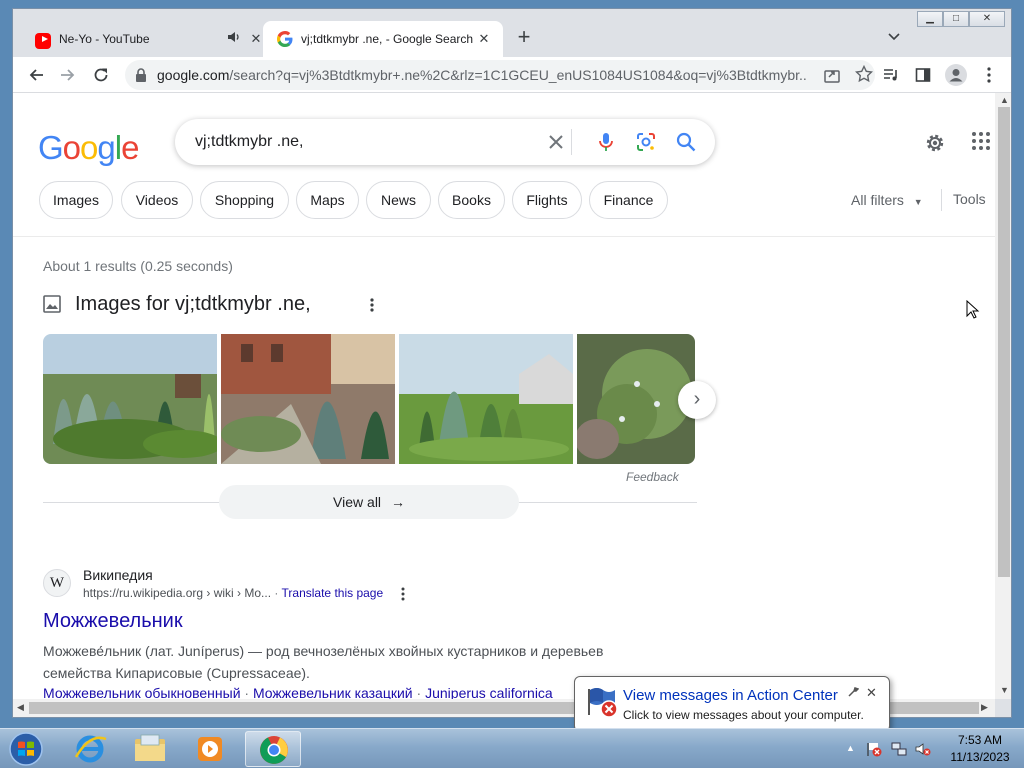 The height and width of the screenshot is (768, 1024). I want to click on wikipedia-favicon: W, so click(57, 583).